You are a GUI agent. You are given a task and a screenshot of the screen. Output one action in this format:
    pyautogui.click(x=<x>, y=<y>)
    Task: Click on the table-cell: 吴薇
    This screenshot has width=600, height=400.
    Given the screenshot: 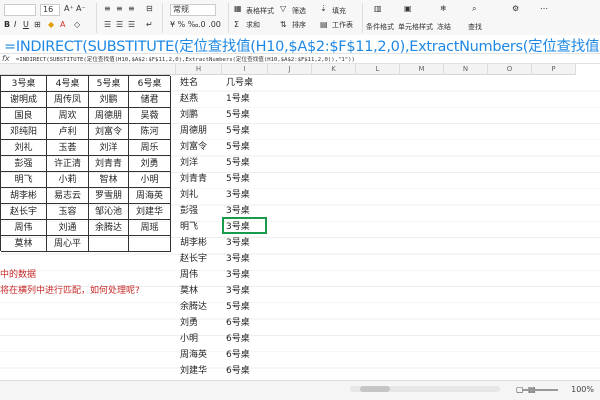 What is the action you would take?
    pyautogui.click(x=150, y=116)
    